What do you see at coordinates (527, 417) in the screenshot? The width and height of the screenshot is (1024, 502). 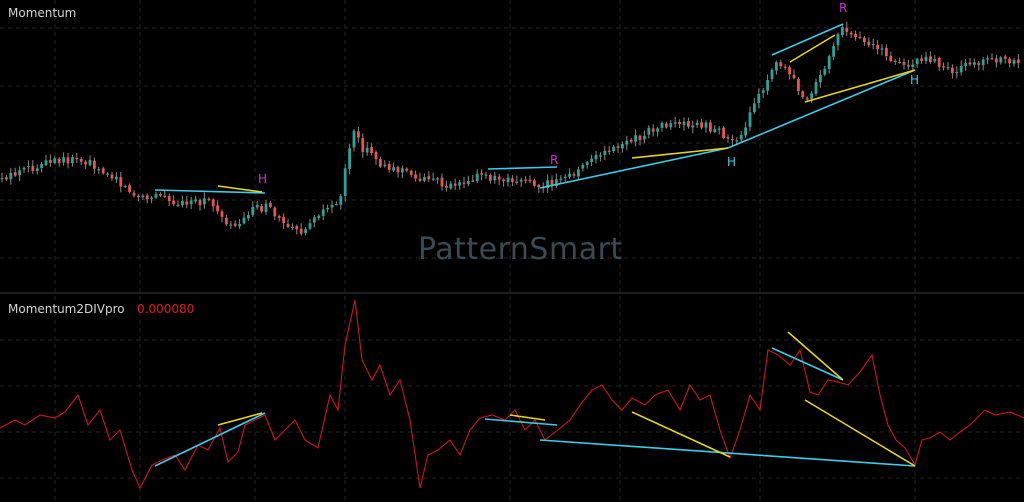 I see `trendline-yellow` at bounding box center [527, 417].